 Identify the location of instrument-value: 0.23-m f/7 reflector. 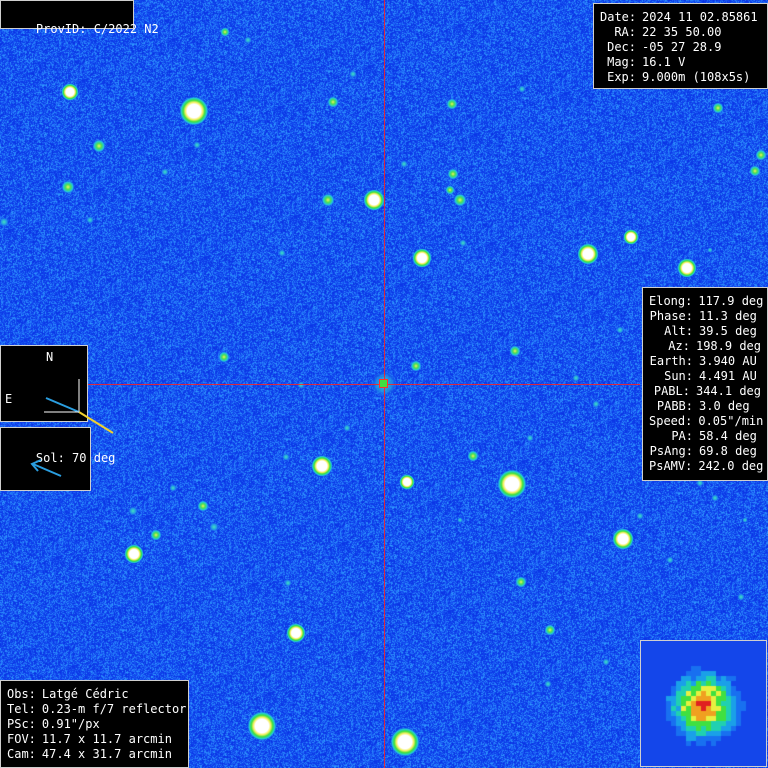
(114, 709).